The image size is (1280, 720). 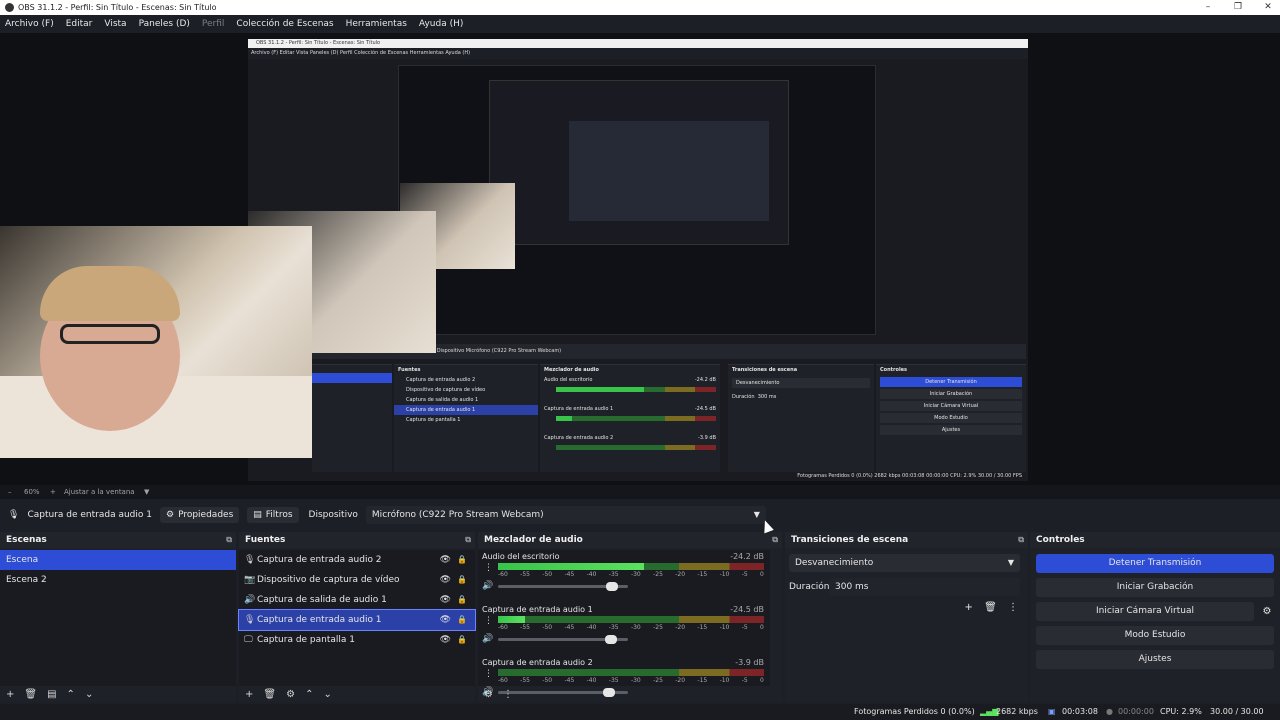 I want to click on mixer-track-name: Captura de entrada audio 1, so click(x=537, y=609).